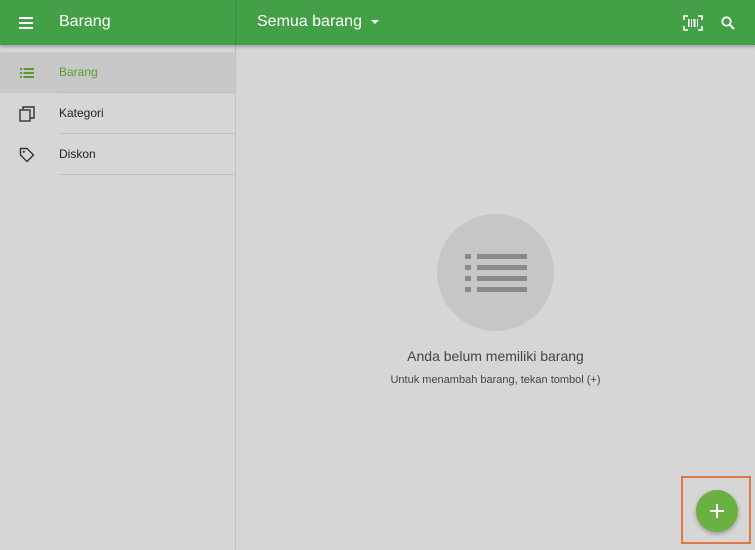 The image size is (755, 550). Describe the element at coordinates (117, 154) in the screenshot. I see `sidebar-item-diskon: Diskon` at that location.